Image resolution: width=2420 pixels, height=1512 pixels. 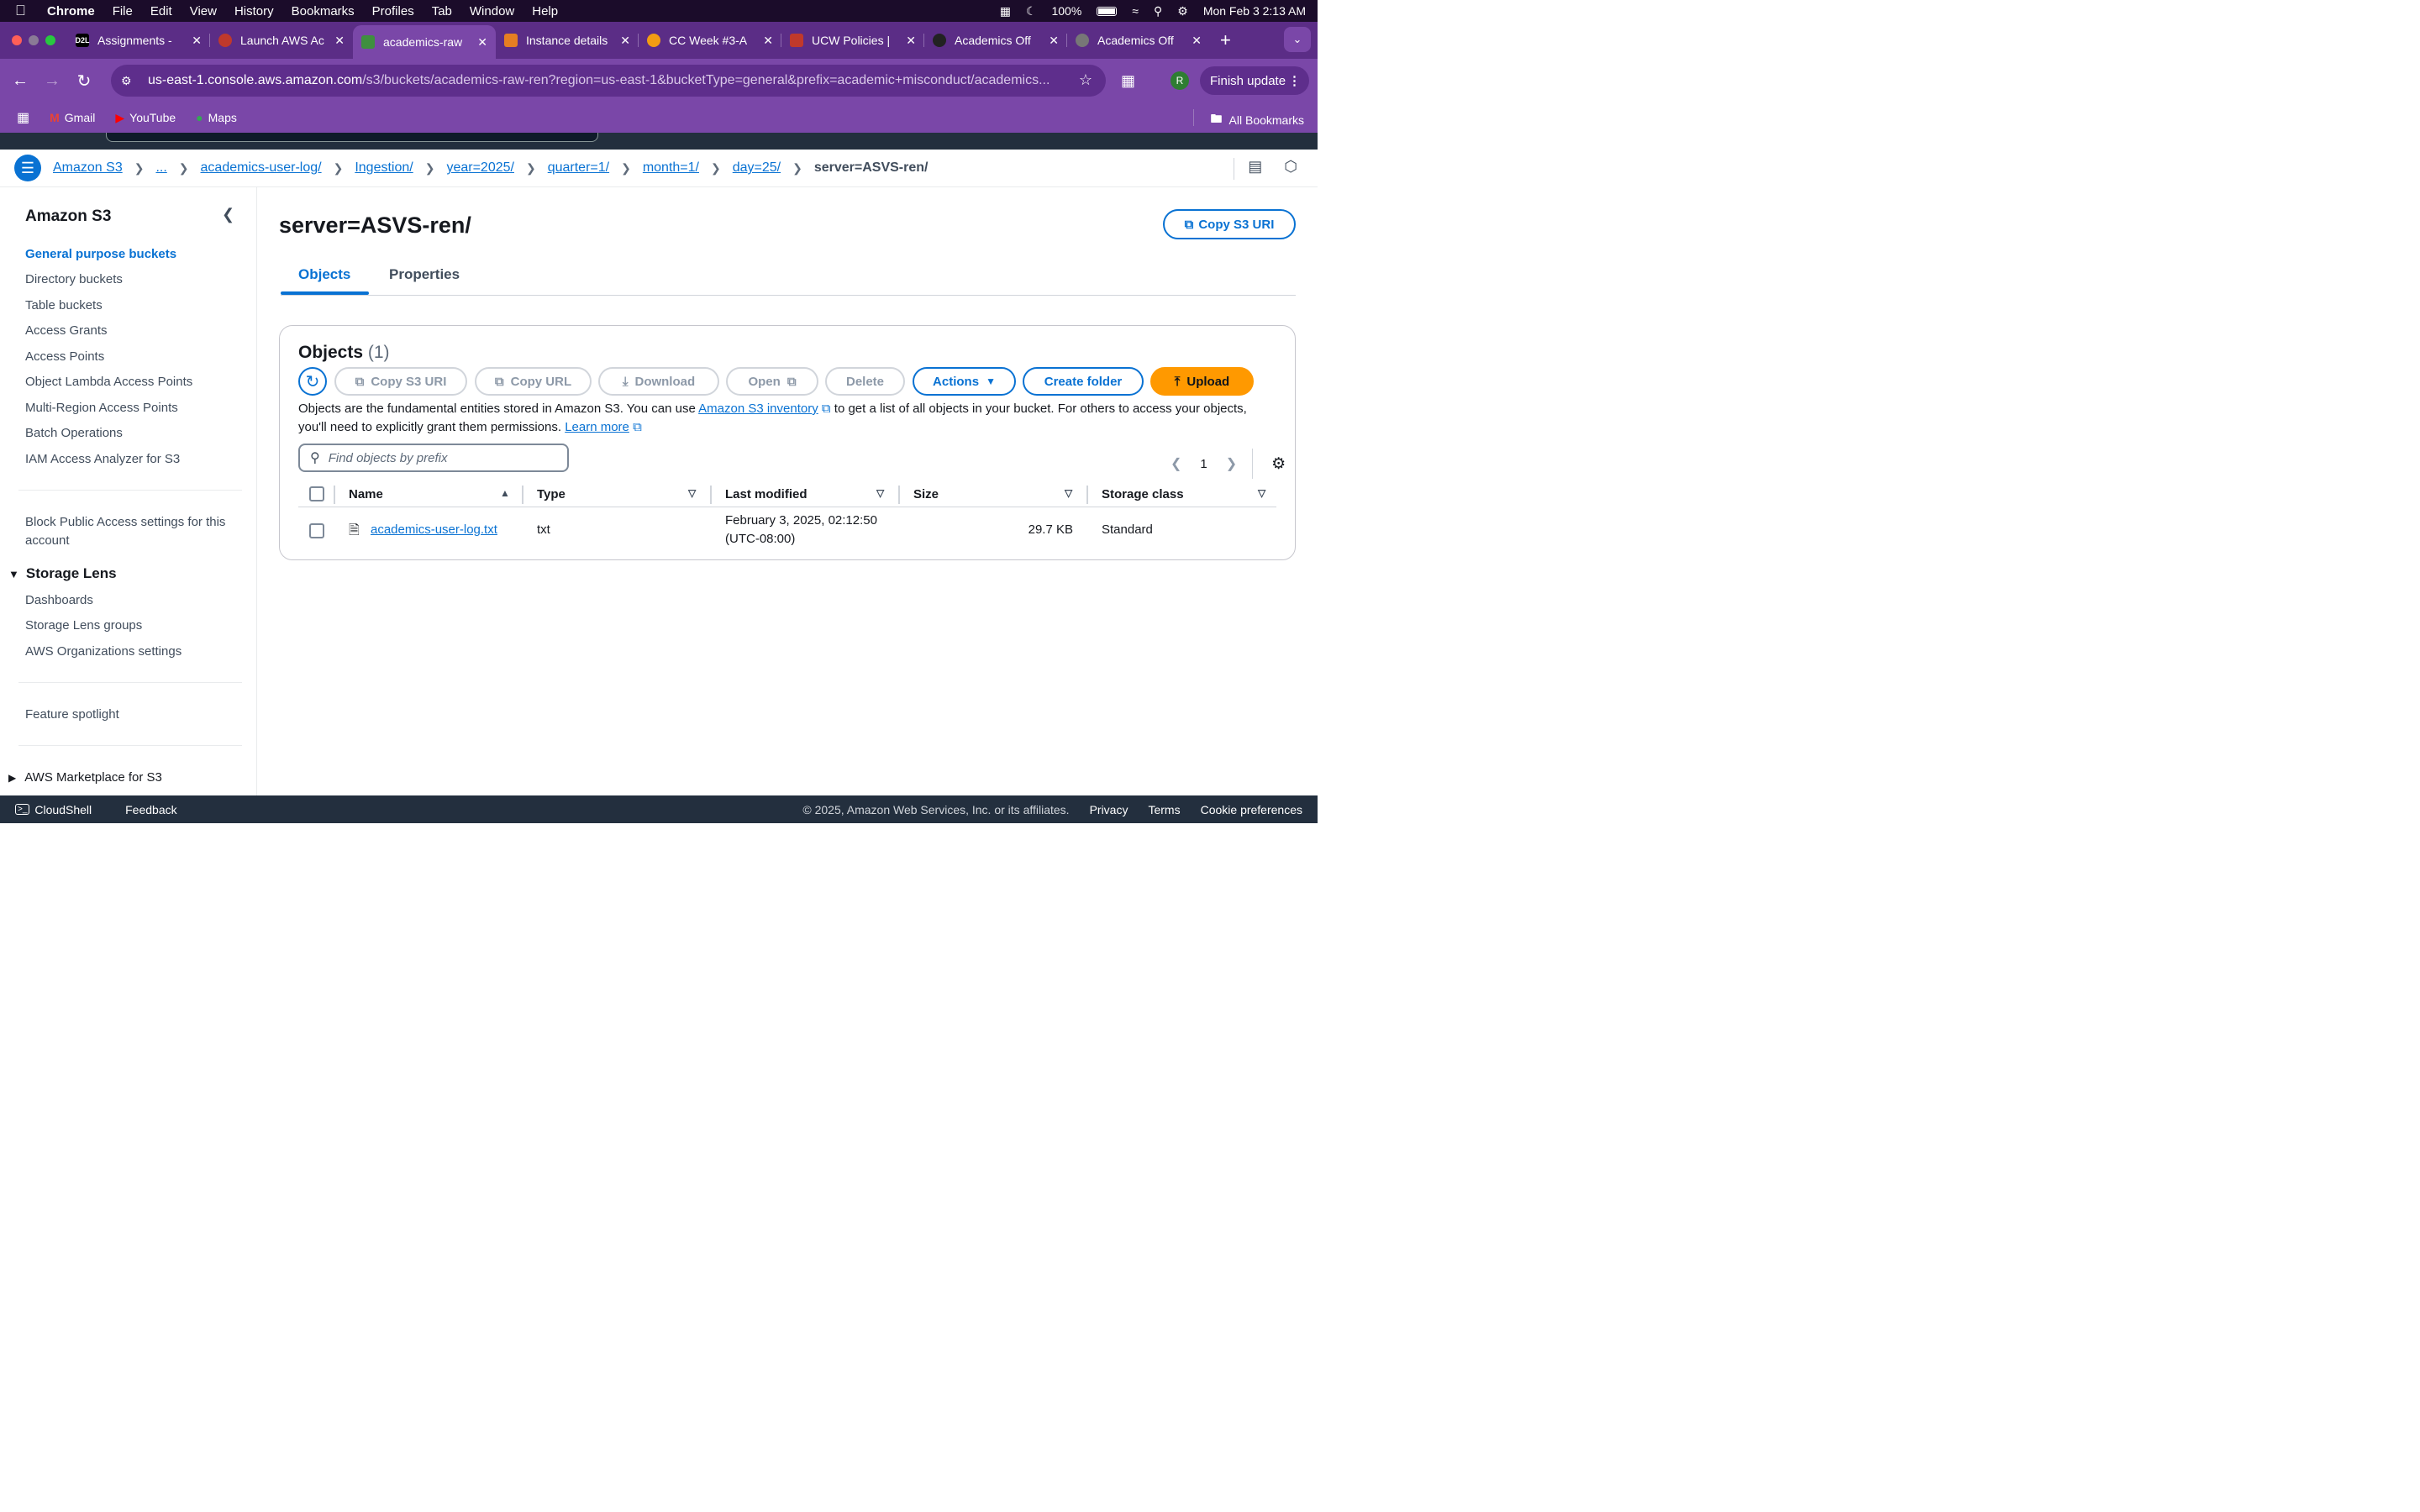 I want to click on bookmark-star-icon: ☆, so click(x=1085, y=80).